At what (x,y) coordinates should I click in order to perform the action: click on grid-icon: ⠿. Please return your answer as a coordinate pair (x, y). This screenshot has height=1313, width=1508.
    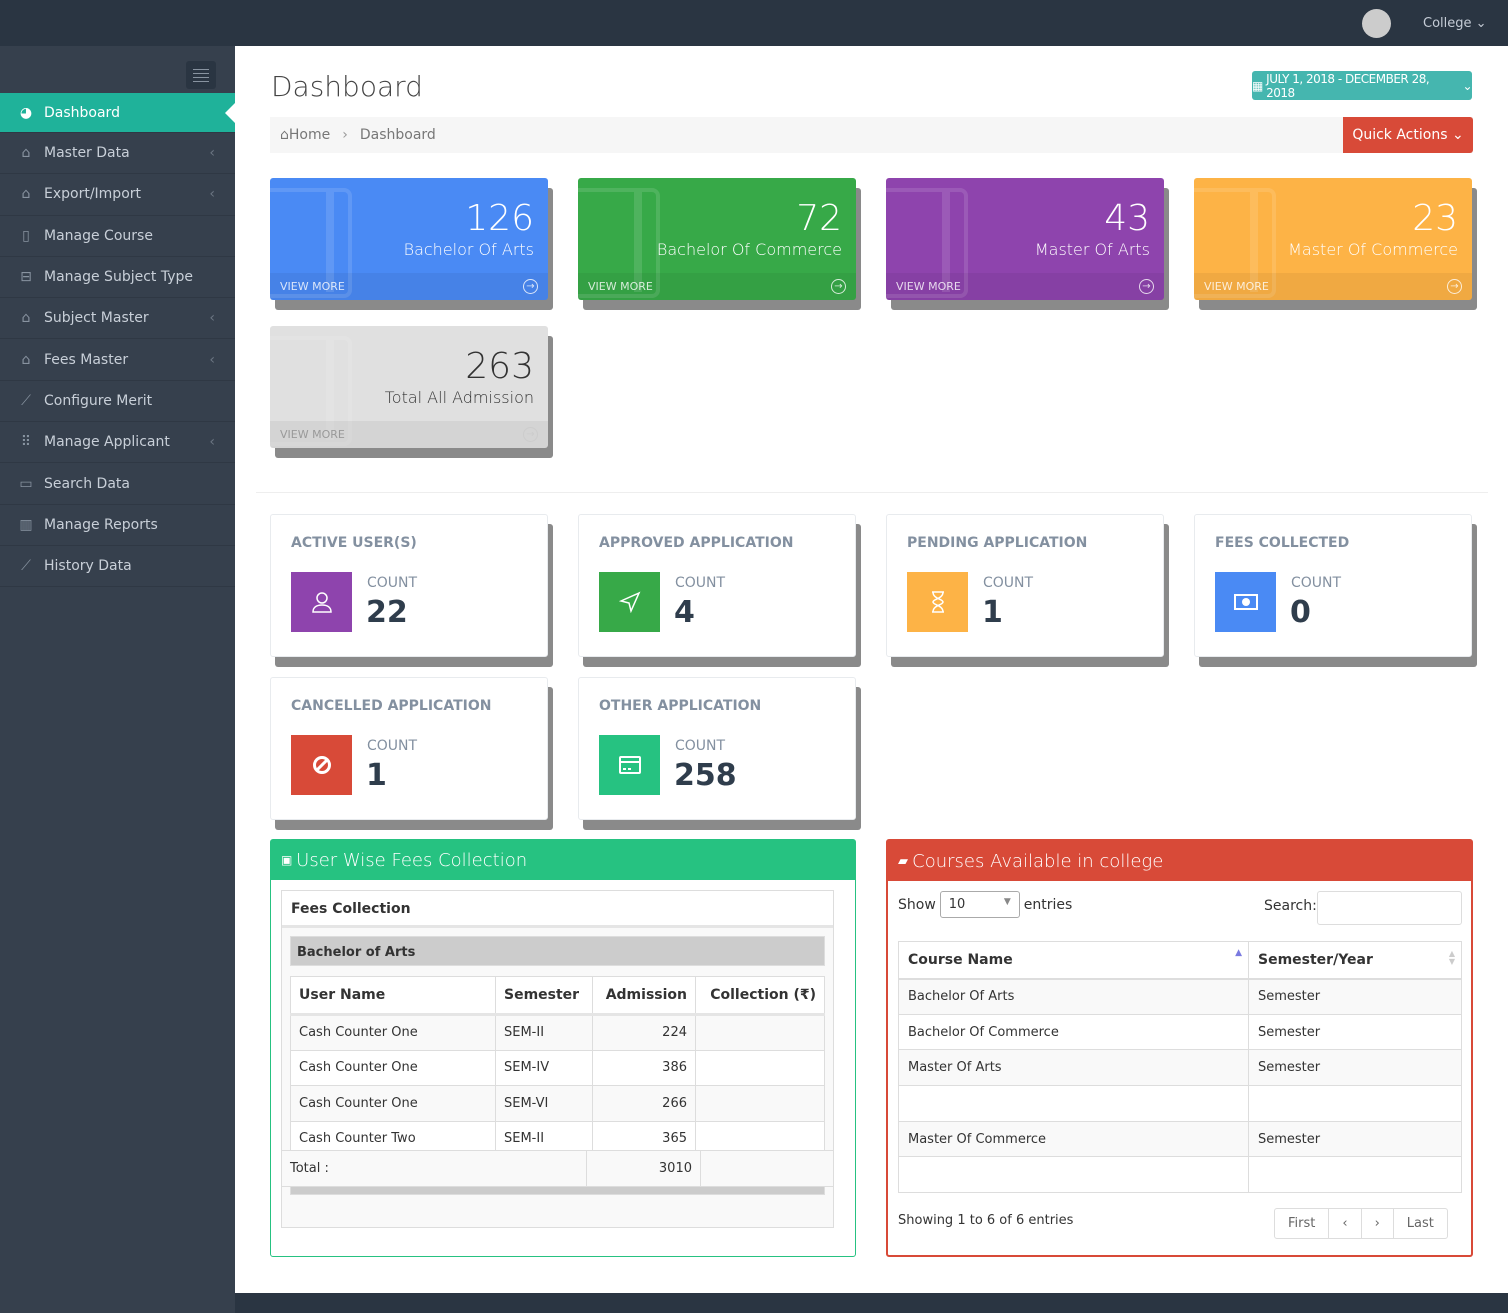
    Looking at the image, I should click on (26, 442).